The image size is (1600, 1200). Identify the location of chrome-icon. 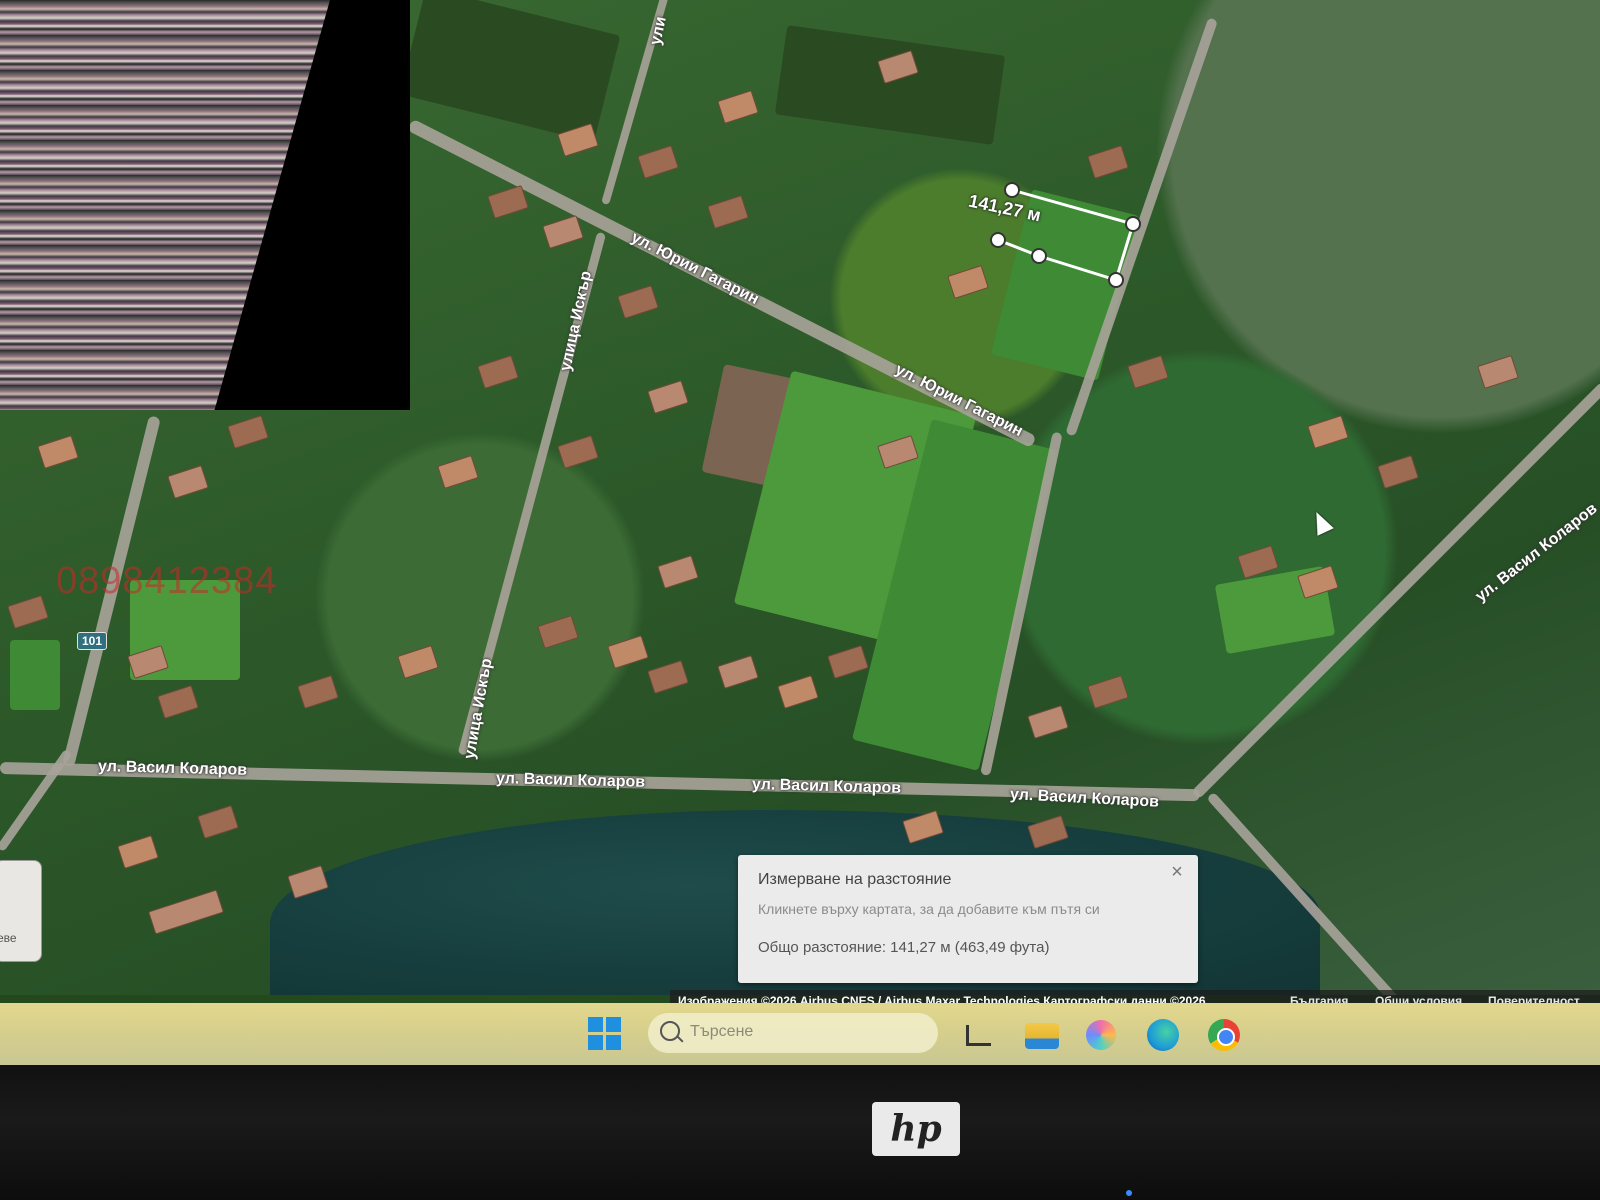
(1224, 1035).